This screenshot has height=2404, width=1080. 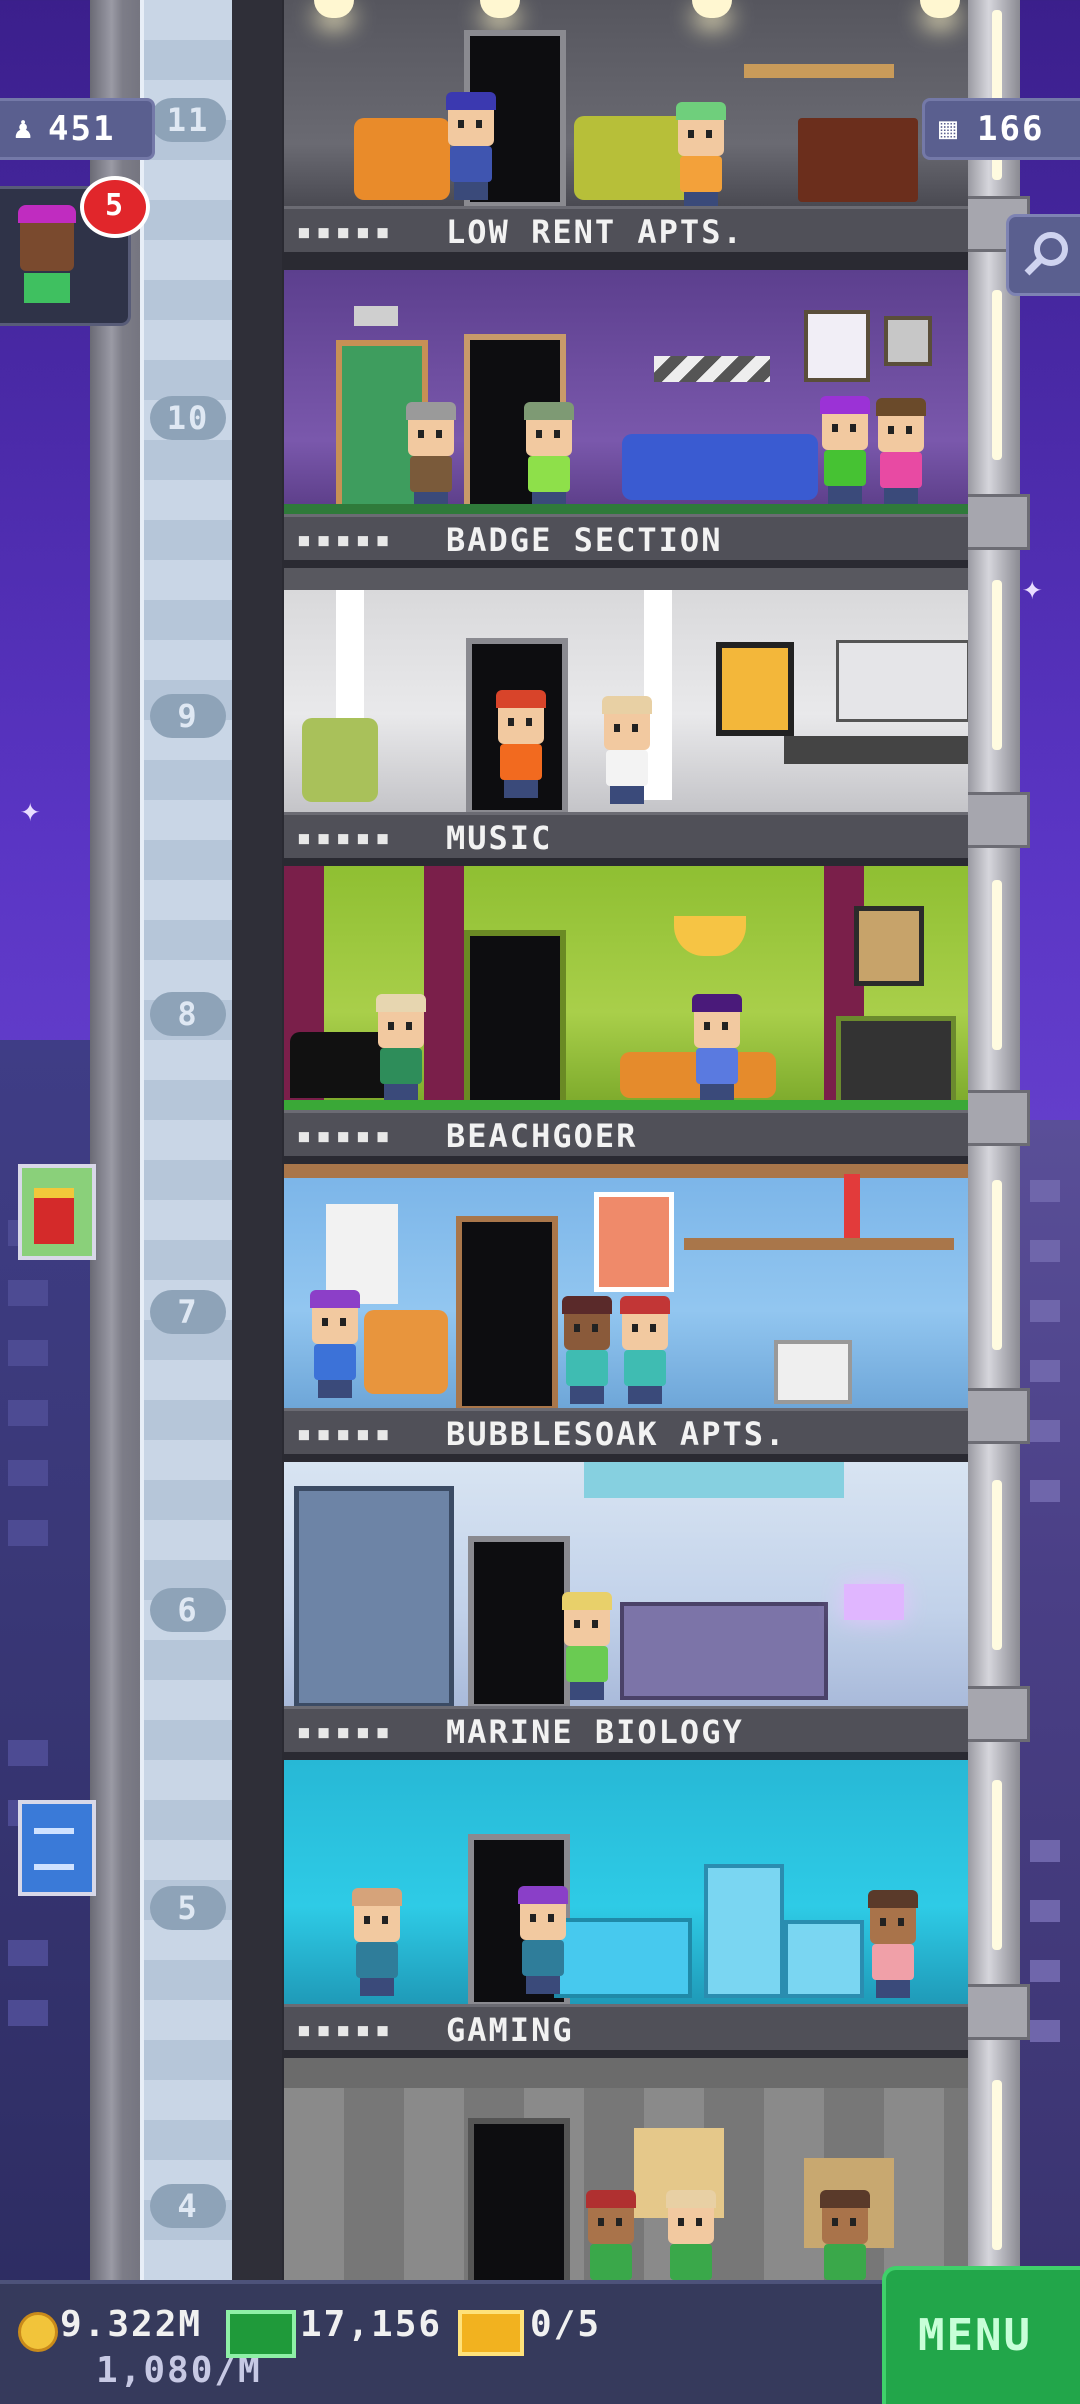 What do you see at coordinates (949, 128) in the screenshot?
I see `building-icon: ▦` at bounding box center [949, 128].